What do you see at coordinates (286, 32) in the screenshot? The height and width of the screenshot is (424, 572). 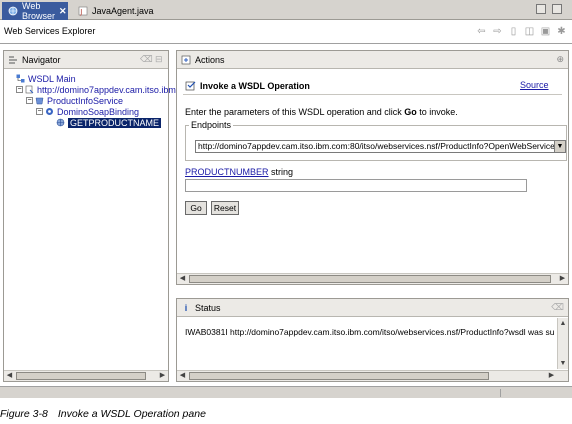 I see `explorer-title-bar: Web Services Explorer ⇦ ⇨ ▯ ◫ ▣ ✱` at bounding box center [286, 32].